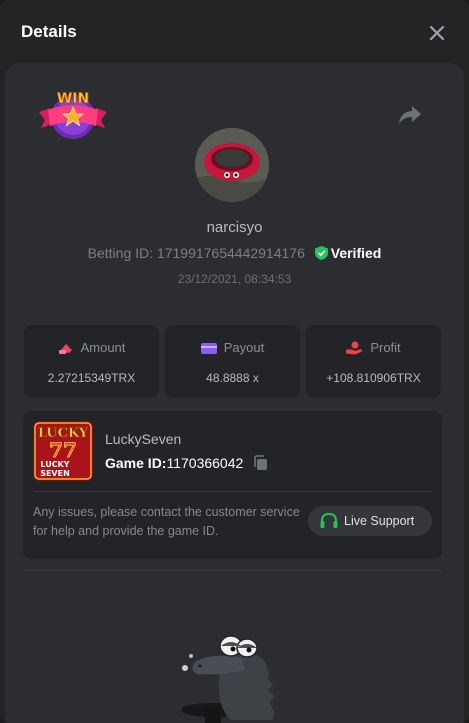 This screenshot has width=469, height=723. I want to click on betting-id-label: Betting ID:, so click(120, 253).